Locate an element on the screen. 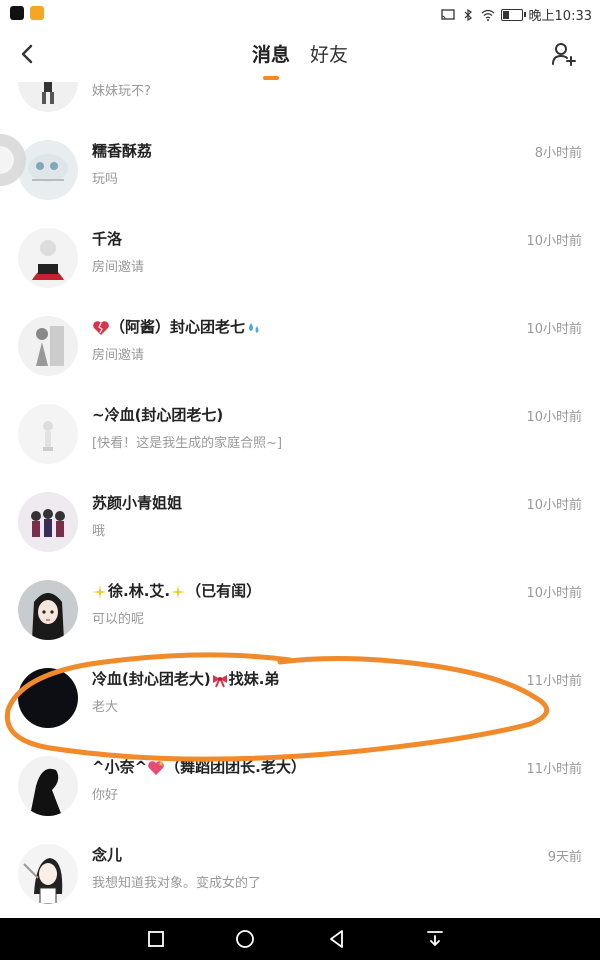 The width and height of the screenshot is (600, 960). message-preview: 玩吗 is located at coordinates (105, 179).